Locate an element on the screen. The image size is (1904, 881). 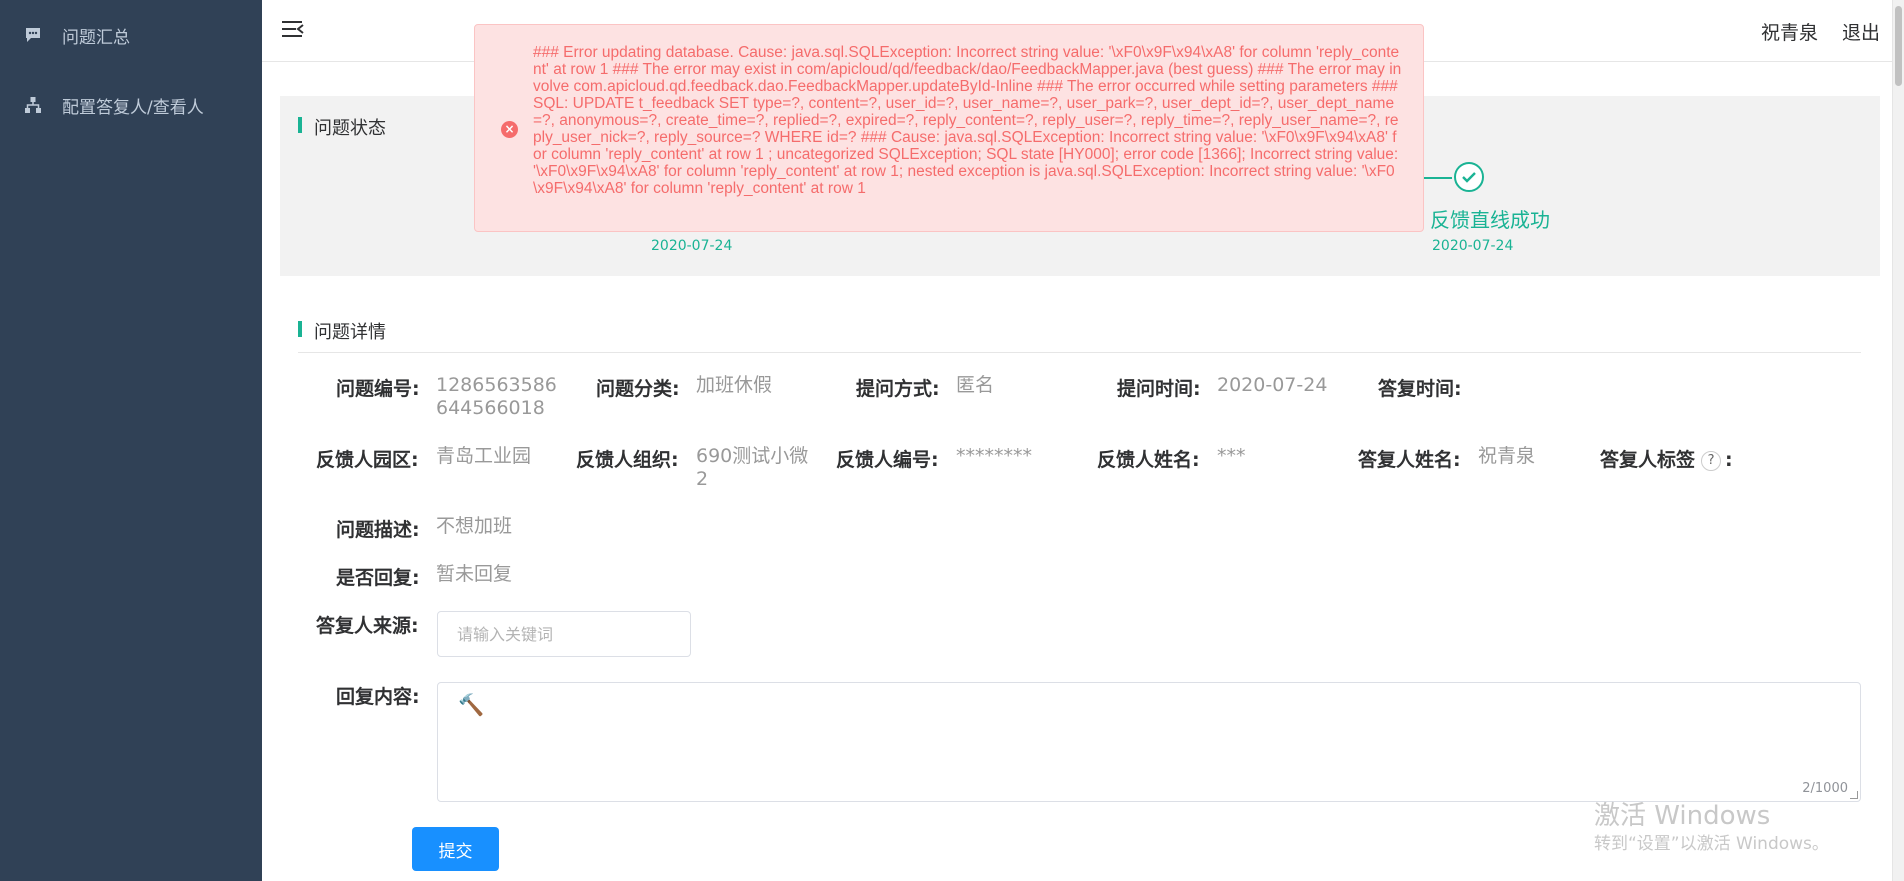
char-counter: 2/1000 is located at coordinates (1825, 788).